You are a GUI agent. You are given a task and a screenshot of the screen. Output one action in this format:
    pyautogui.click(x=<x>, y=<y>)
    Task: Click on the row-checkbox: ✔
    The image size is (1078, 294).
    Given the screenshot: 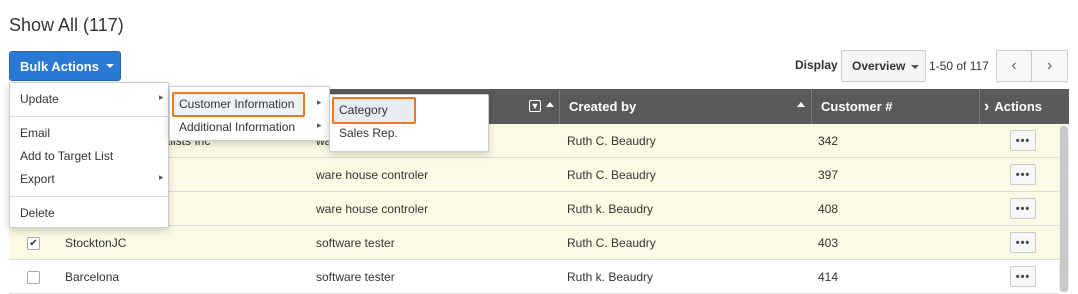 What is the action you would take?
    pyautogui.click(x=33, y=243)
    